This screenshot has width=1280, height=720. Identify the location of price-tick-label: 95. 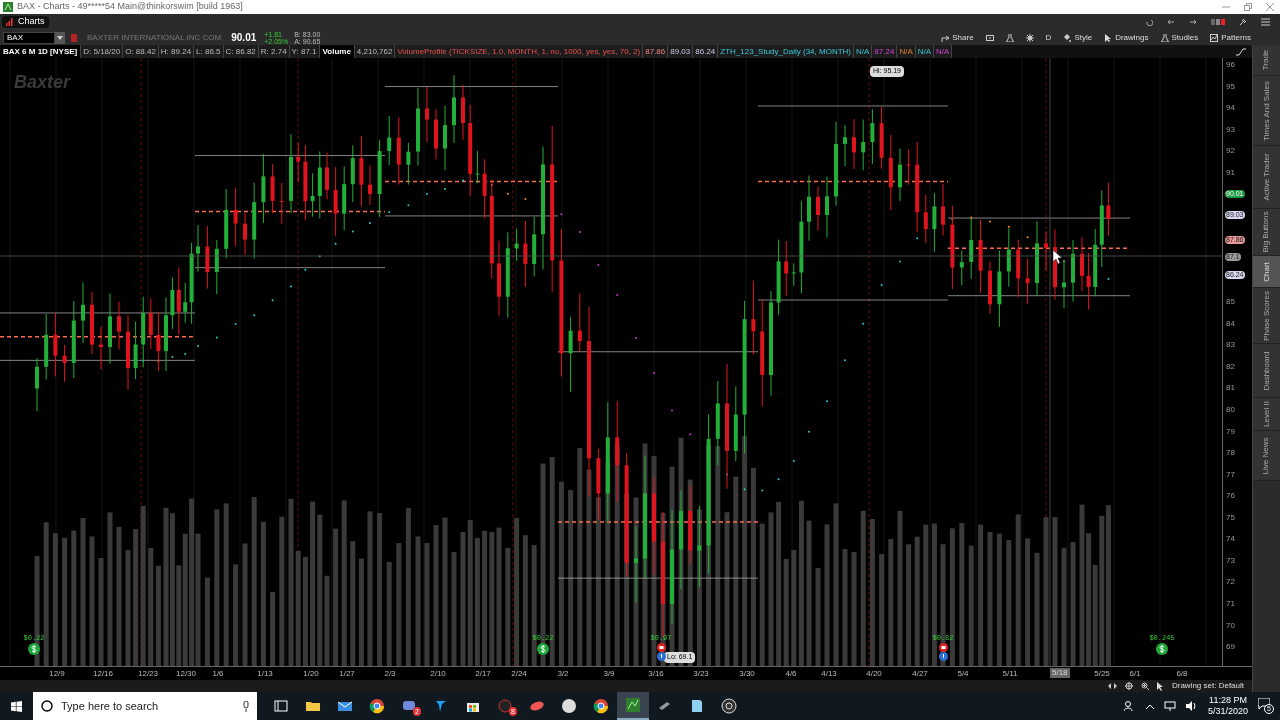
(1230, 86).